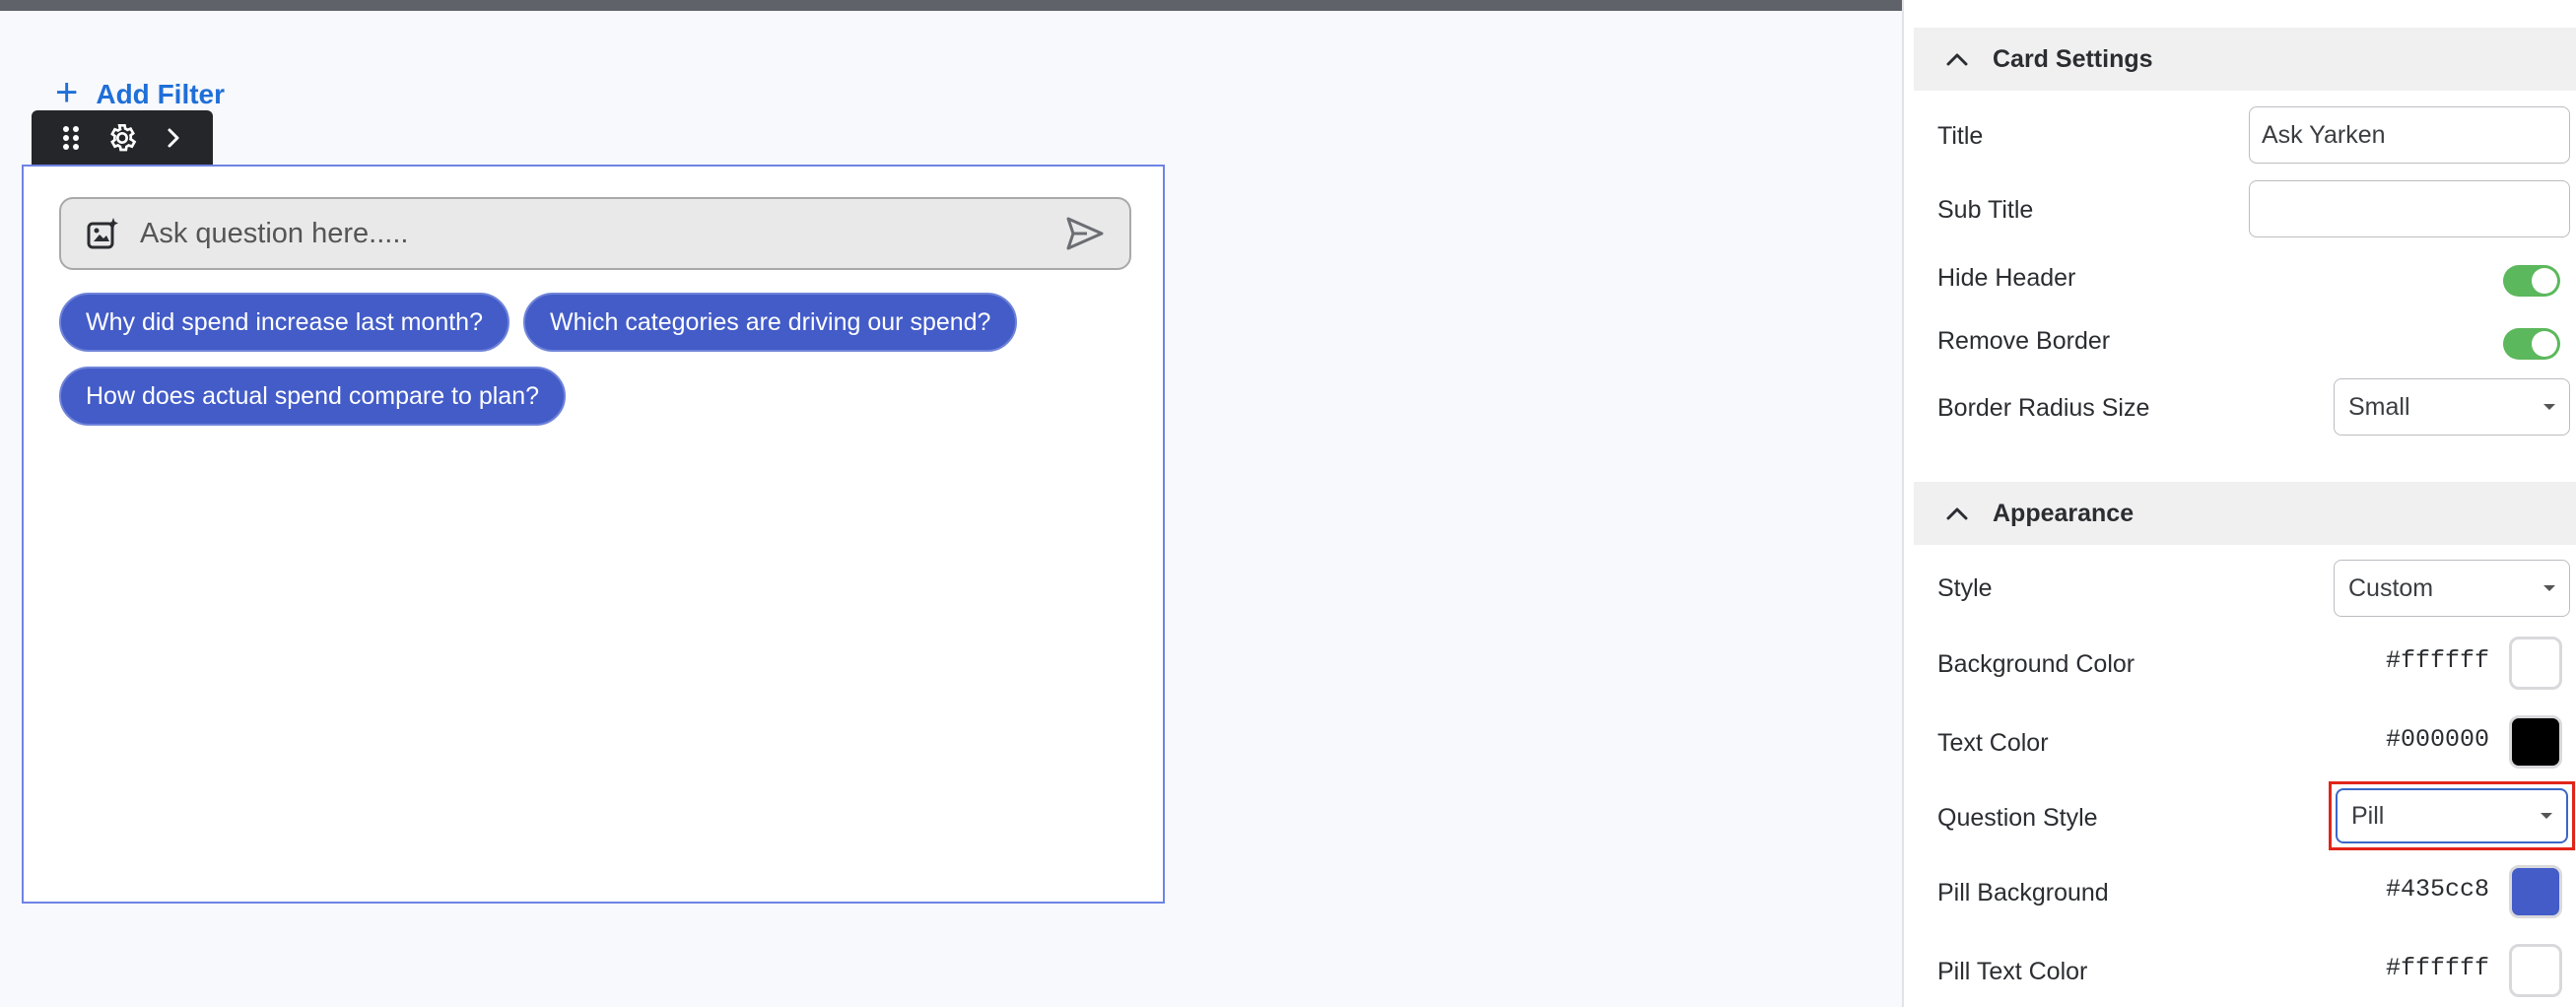  Describe the element at coordinates (2012, 971) in the screenshot. I see `pill-text-color-label: Pill Text Color` at that location.